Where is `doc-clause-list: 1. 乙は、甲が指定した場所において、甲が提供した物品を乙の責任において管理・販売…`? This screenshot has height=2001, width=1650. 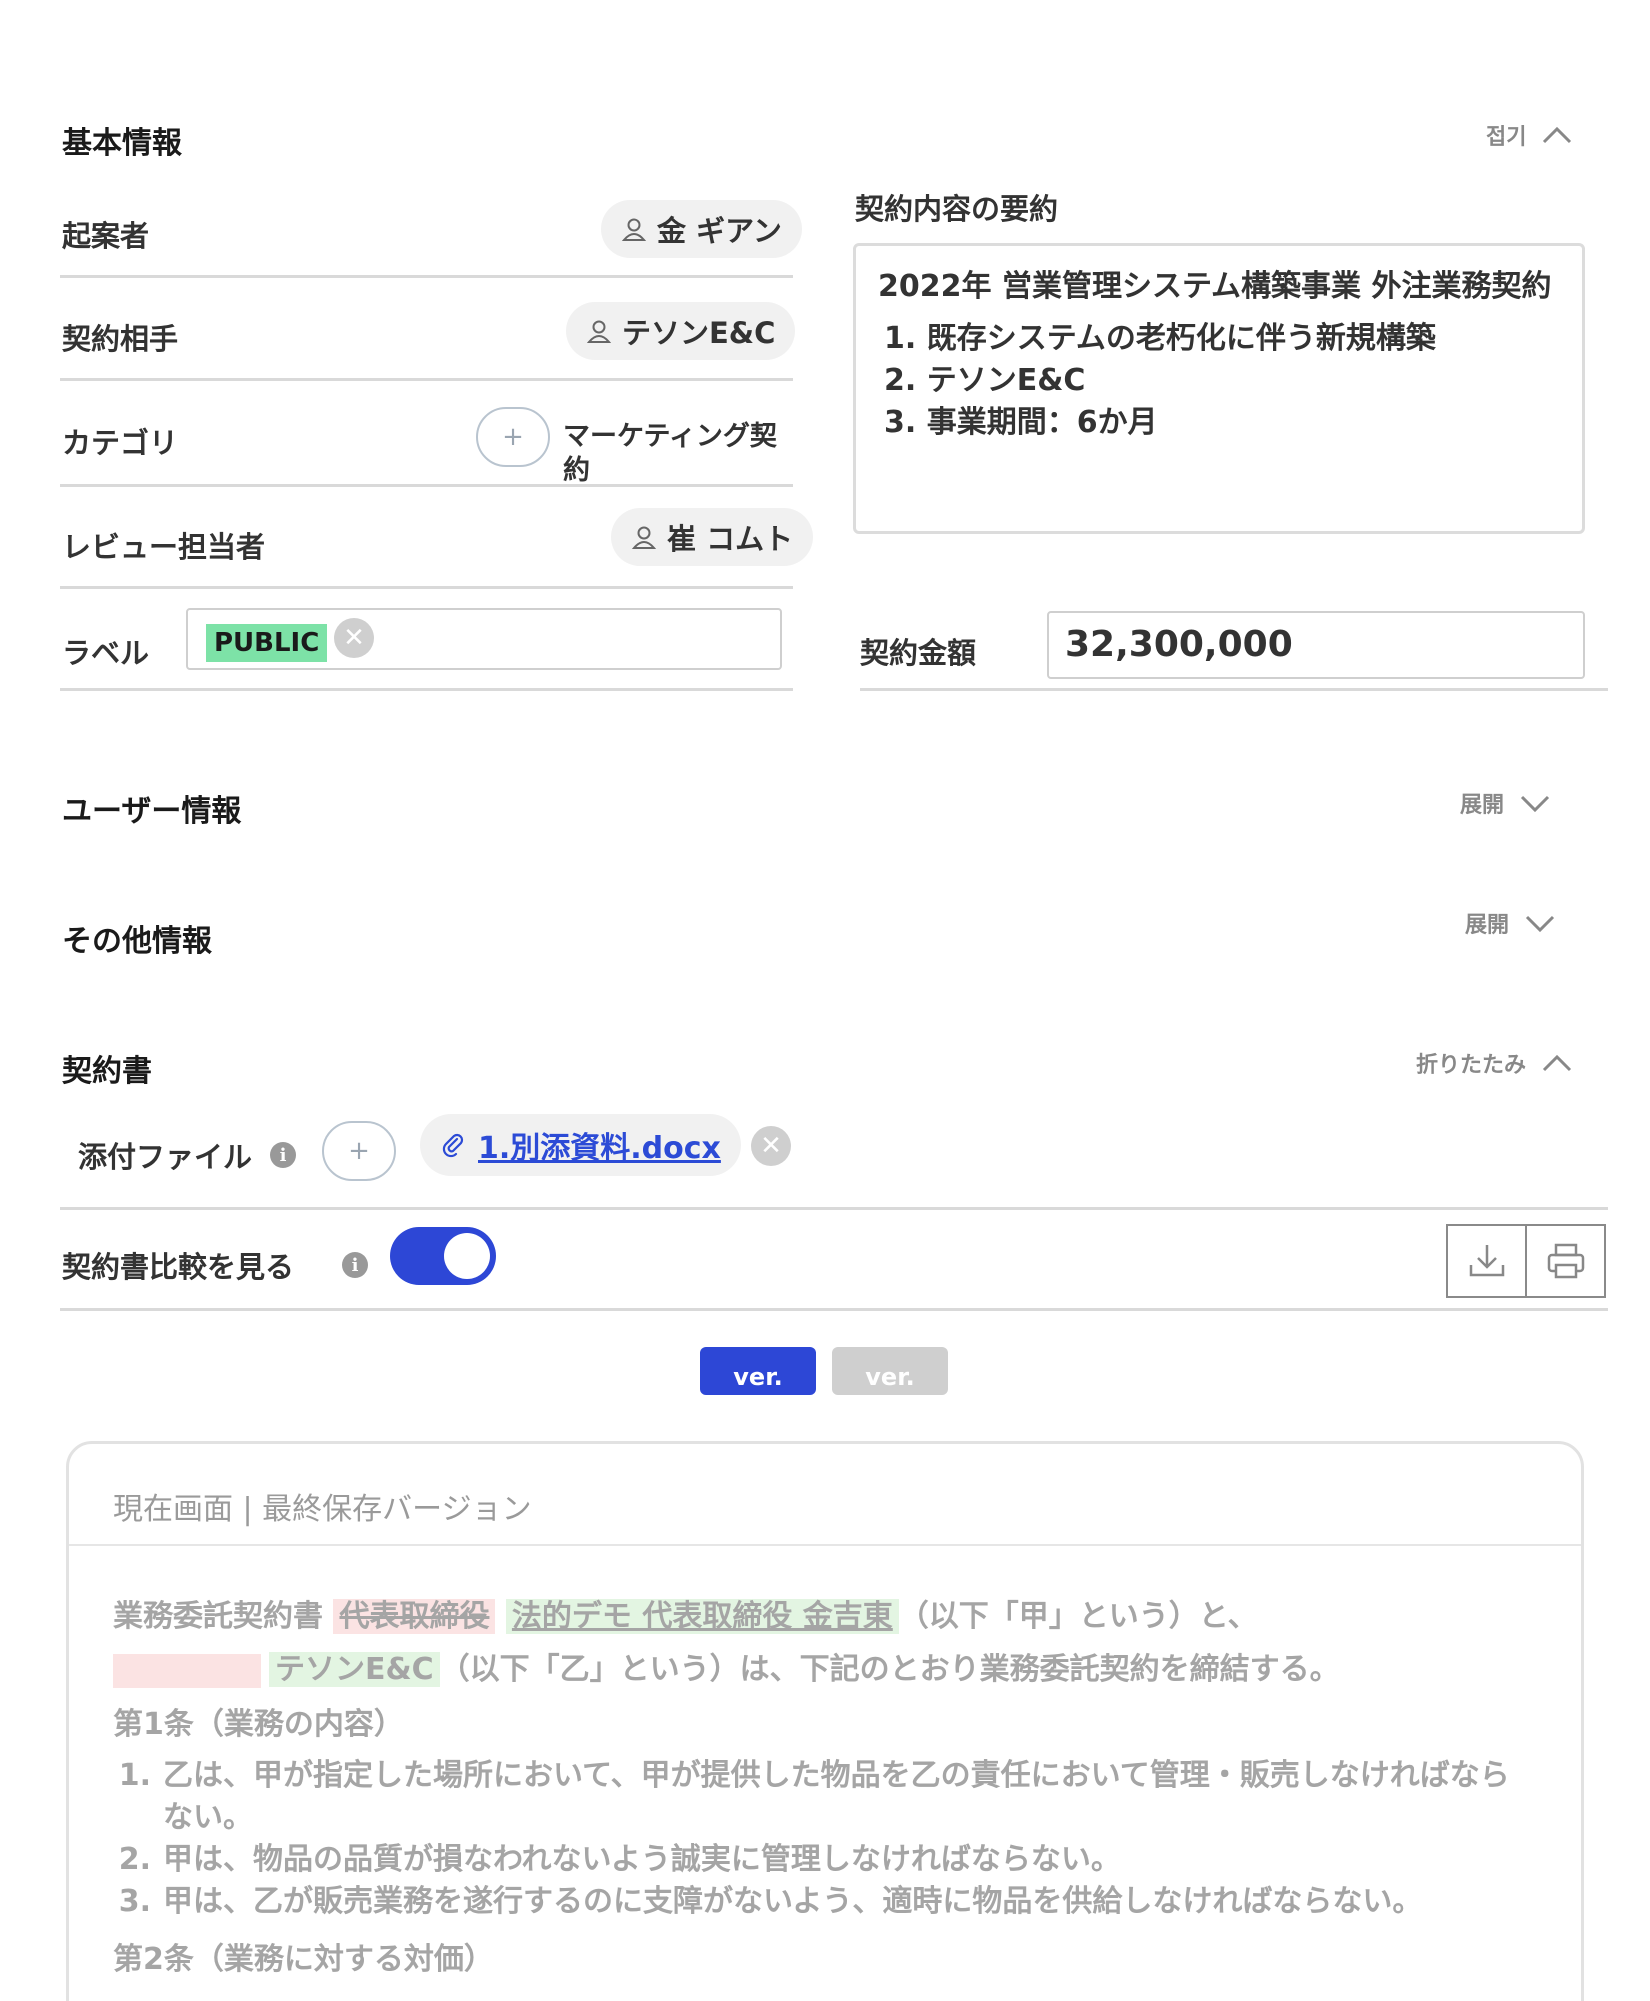 doc-clause-list: 1. 乙は、甲が指定した場所において、甲が提供した物品を乙の責任において管理・販売… is located at coordinates (823, 1839).